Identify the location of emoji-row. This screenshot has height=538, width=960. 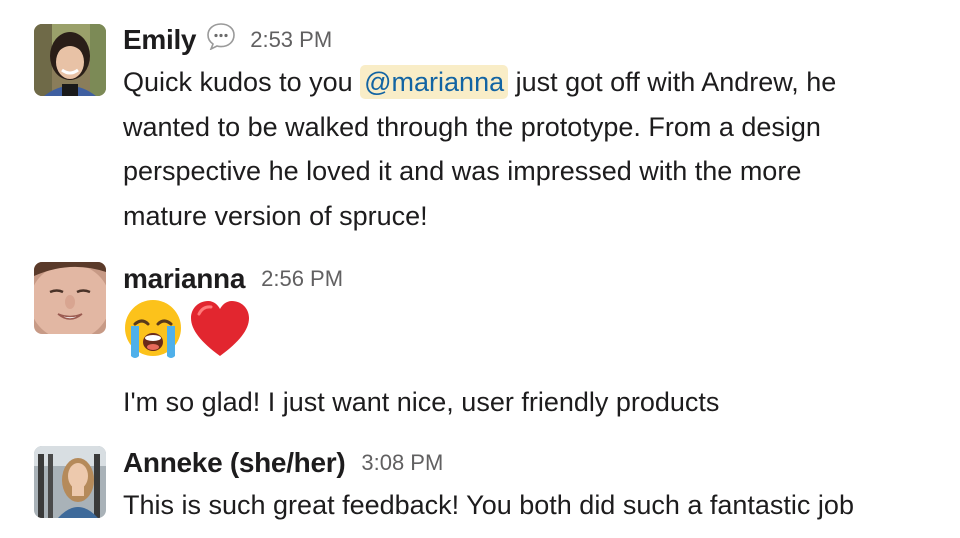
(187, 331).